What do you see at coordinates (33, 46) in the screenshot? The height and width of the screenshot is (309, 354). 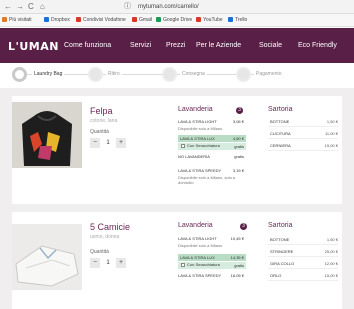 I see `logo: L'UMAN` at bounding box center [33, 46].